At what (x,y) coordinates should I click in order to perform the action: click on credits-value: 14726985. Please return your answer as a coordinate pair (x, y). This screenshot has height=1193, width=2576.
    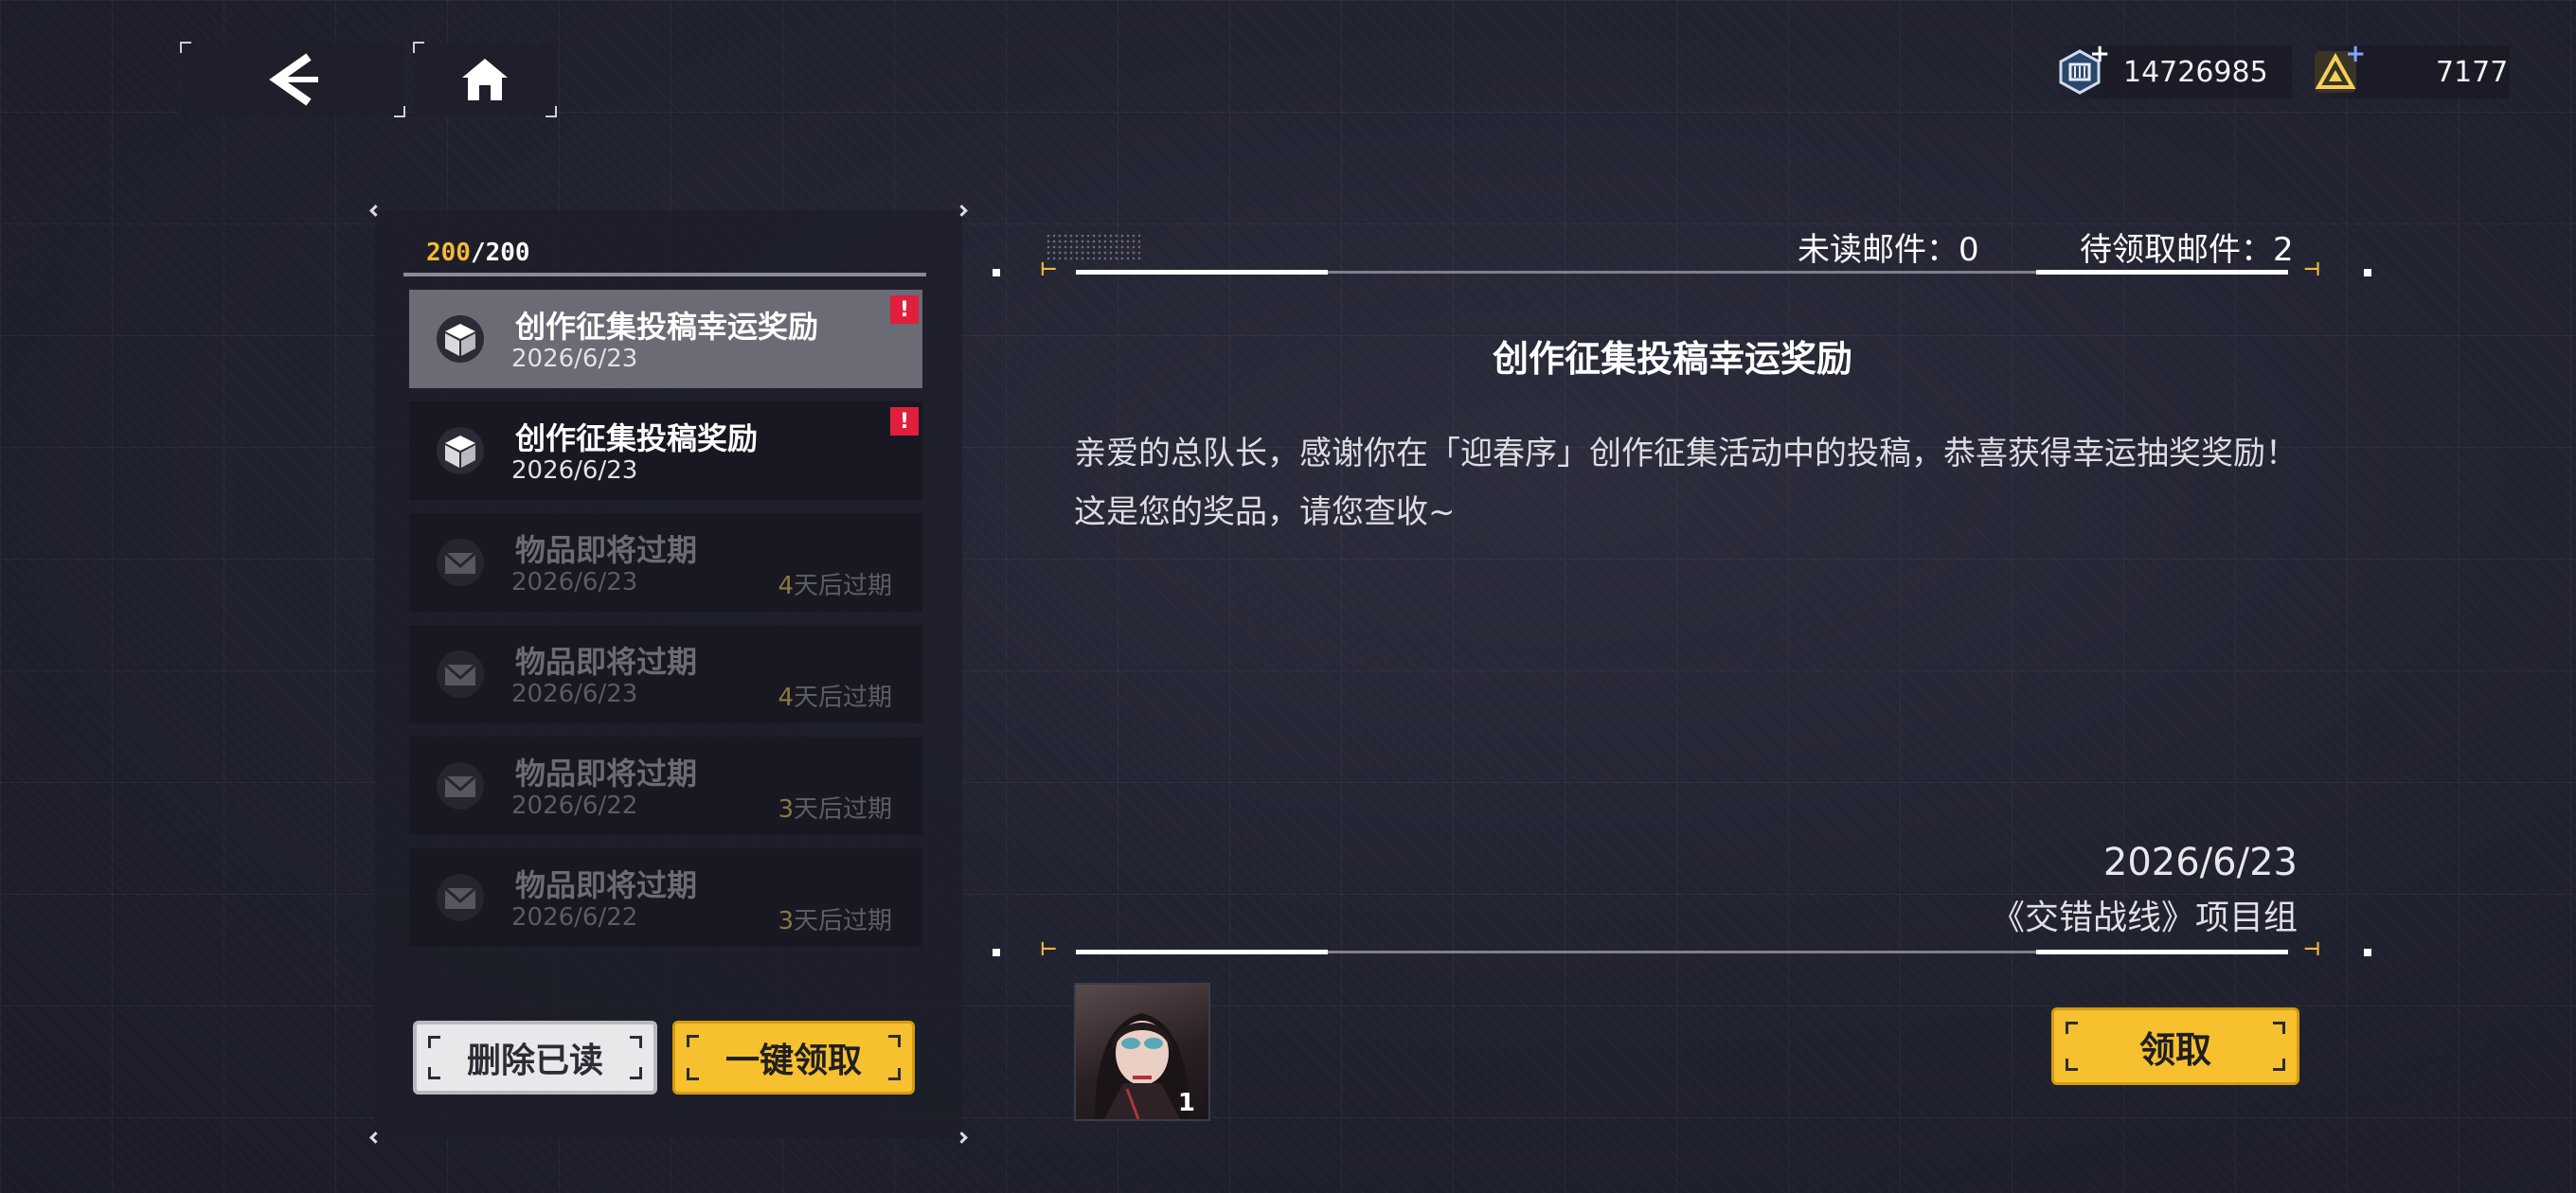
    Looking at the image, I should click on (2195, 72).